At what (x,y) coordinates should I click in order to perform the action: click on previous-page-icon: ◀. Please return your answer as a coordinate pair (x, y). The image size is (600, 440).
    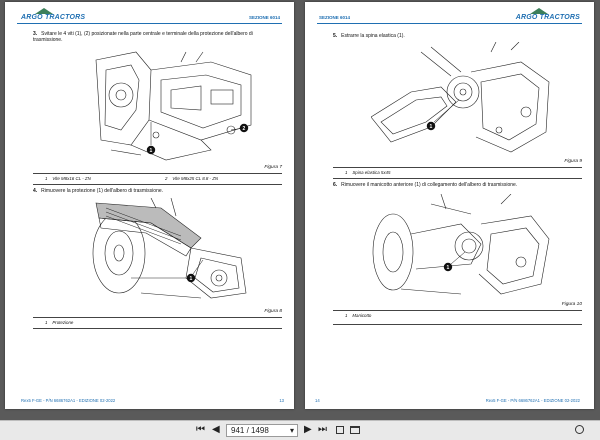
    Looking at the image, I should click on (216, 430).